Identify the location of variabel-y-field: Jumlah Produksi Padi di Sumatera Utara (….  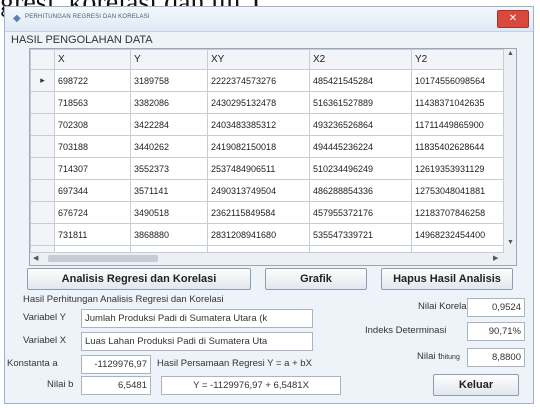
(197, 318).